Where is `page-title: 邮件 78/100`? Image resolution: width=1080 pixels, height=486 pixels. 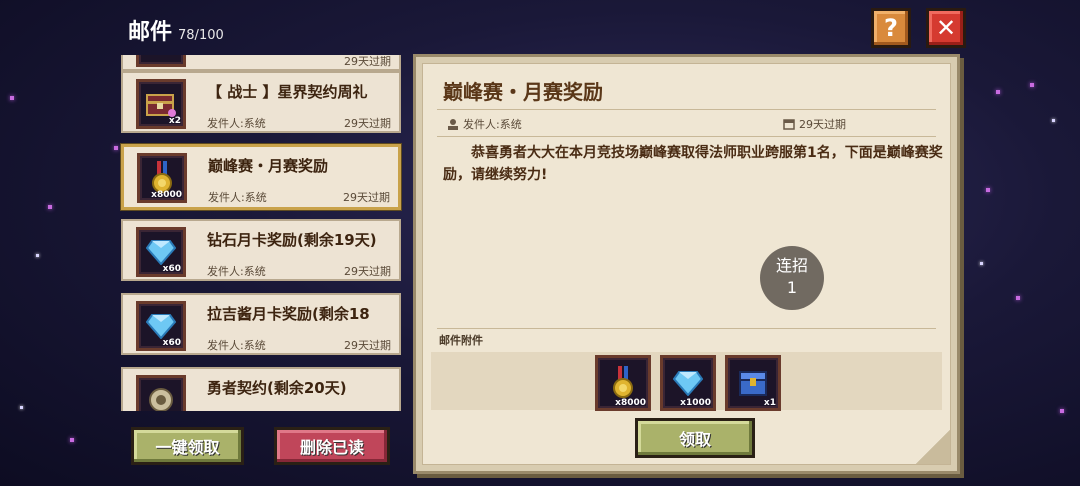 page-title: 邮件 78/100 is located at coordinates (176, 30).